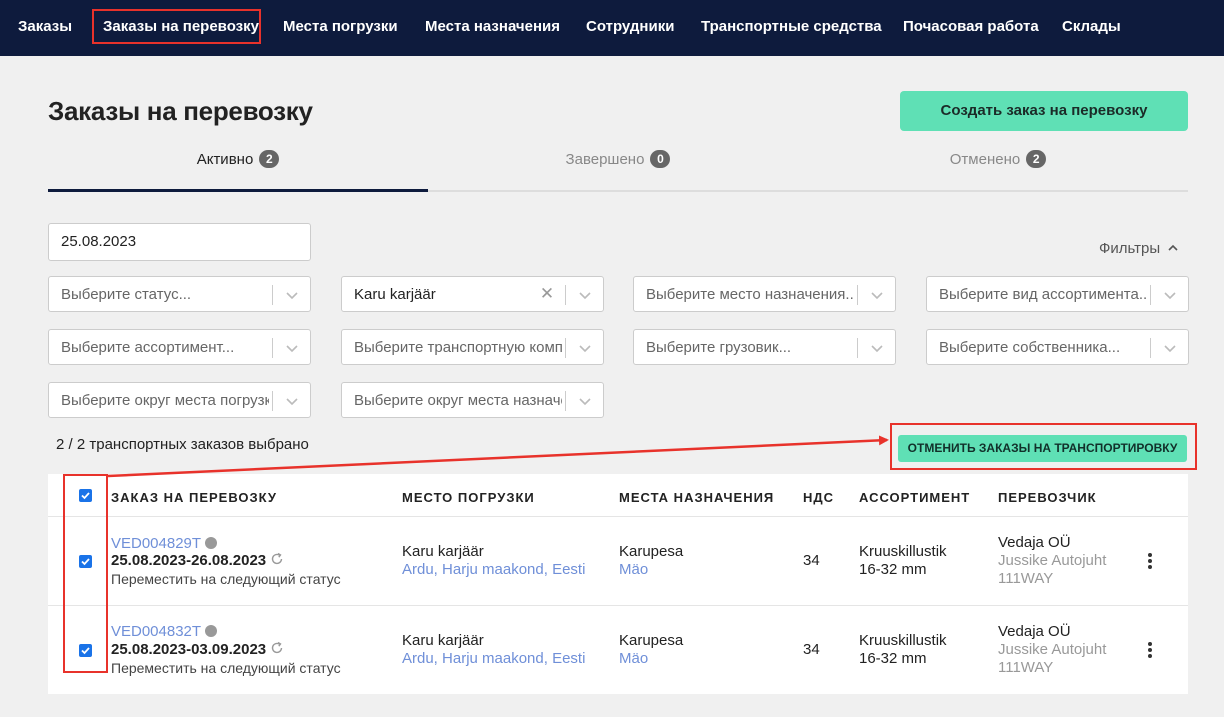  What do you see at coordinates (238, 171) in the screenshot?
I see `tab-active: Активно 2` at bounding box center [238, 171].